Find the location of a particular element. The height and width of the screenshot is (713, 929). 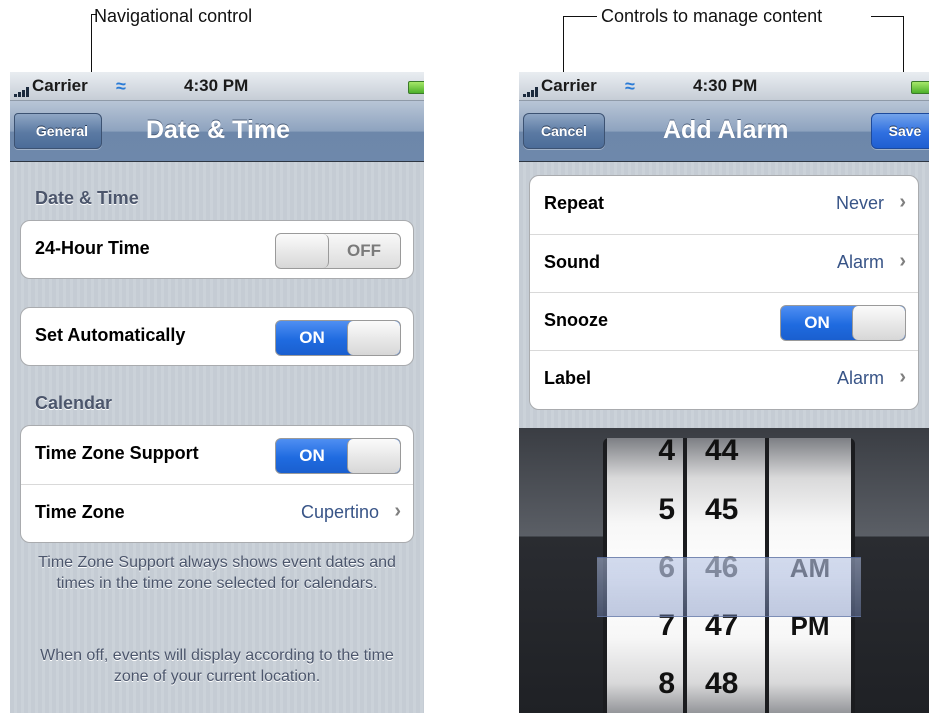

row-24-hour-time: 24-Hour Time OFF is located at coordinates (217, 249).